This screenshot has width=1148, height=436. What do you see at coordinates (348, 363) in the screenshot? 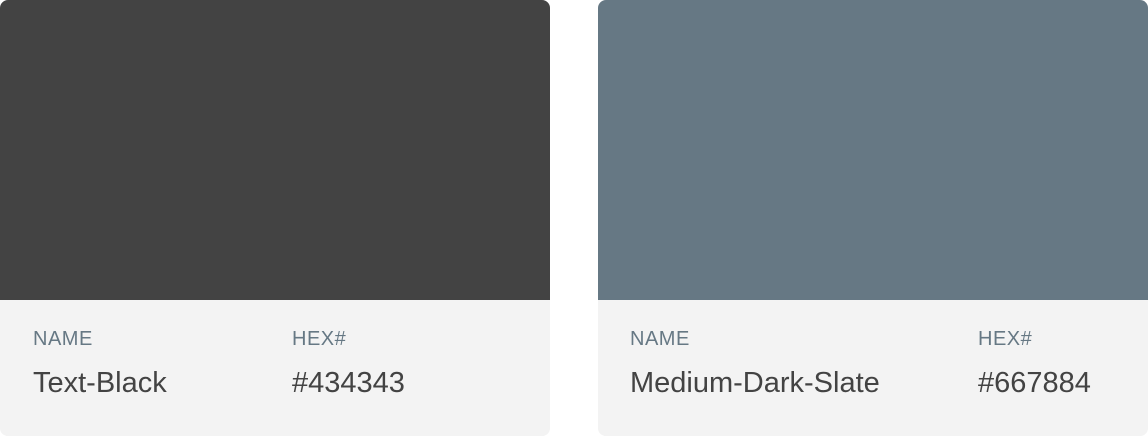
I see `hex-field: HEX# #434343` at bounding box center [348, 363].